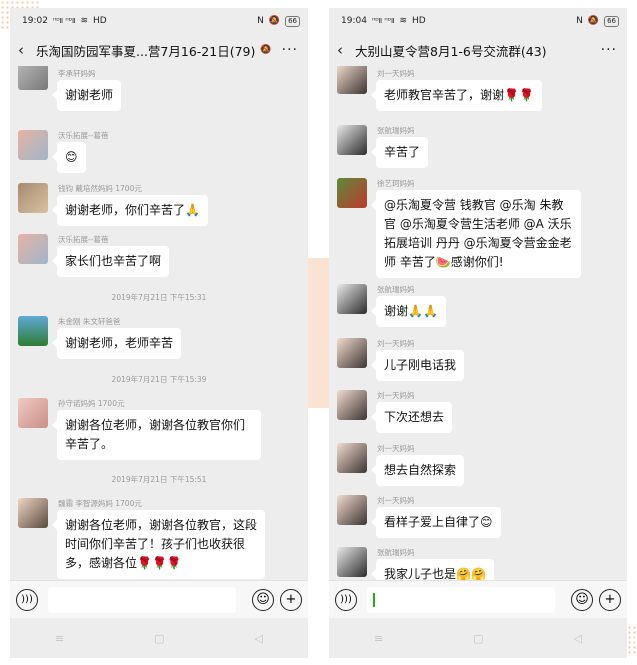 The height and width of the screenshot is (665, 637). What do you see at coordinates (432, 569) in the screenshot?
I see `message-bubble: 我家儿子也是🤗🤗` at bounding box center [432, 569].